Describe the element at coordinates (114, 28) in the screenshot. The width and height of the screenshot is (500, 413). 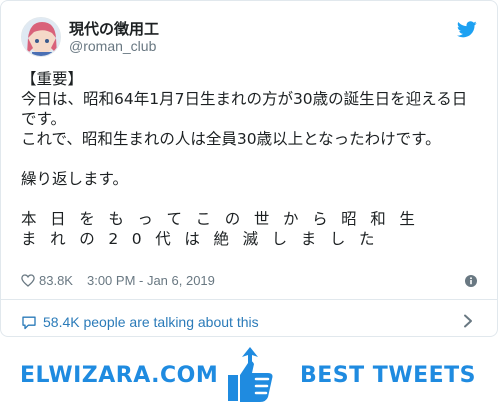
I see `display-name: 現代の徴用工` at that location.